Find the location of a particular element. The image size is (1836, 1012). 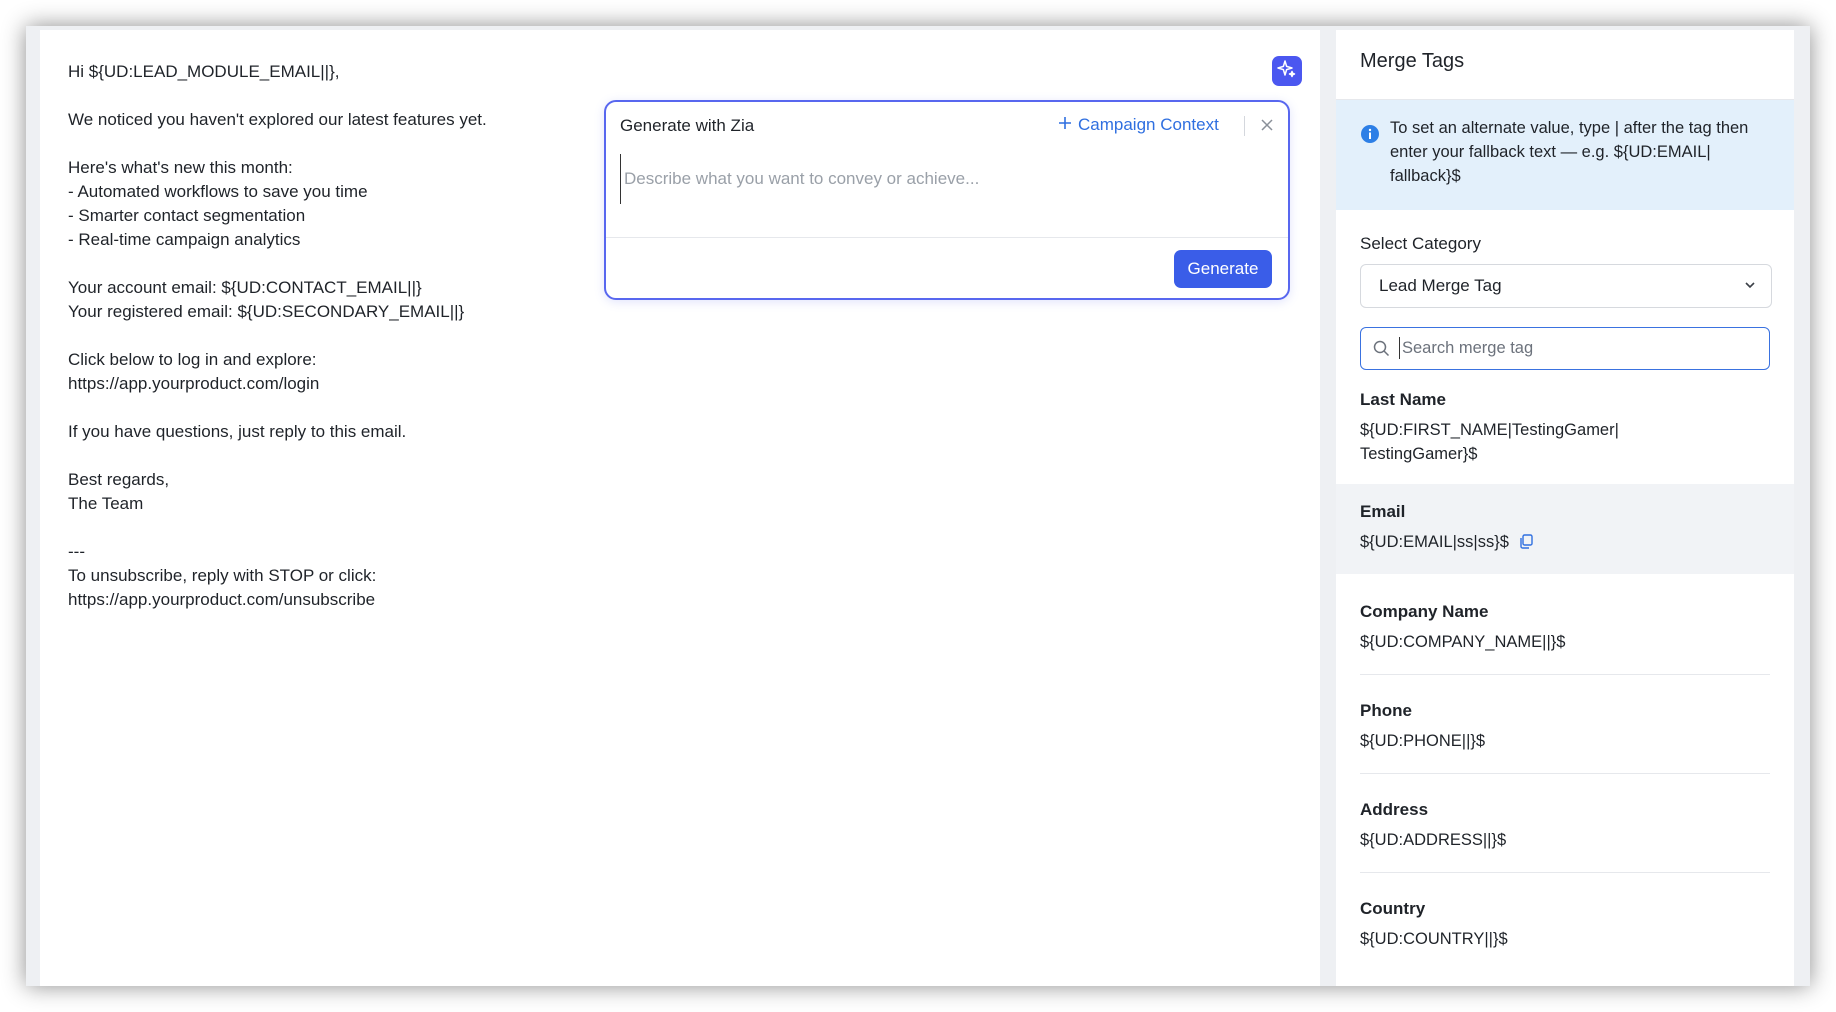

search-icon is located at coordinates (1381, 351).